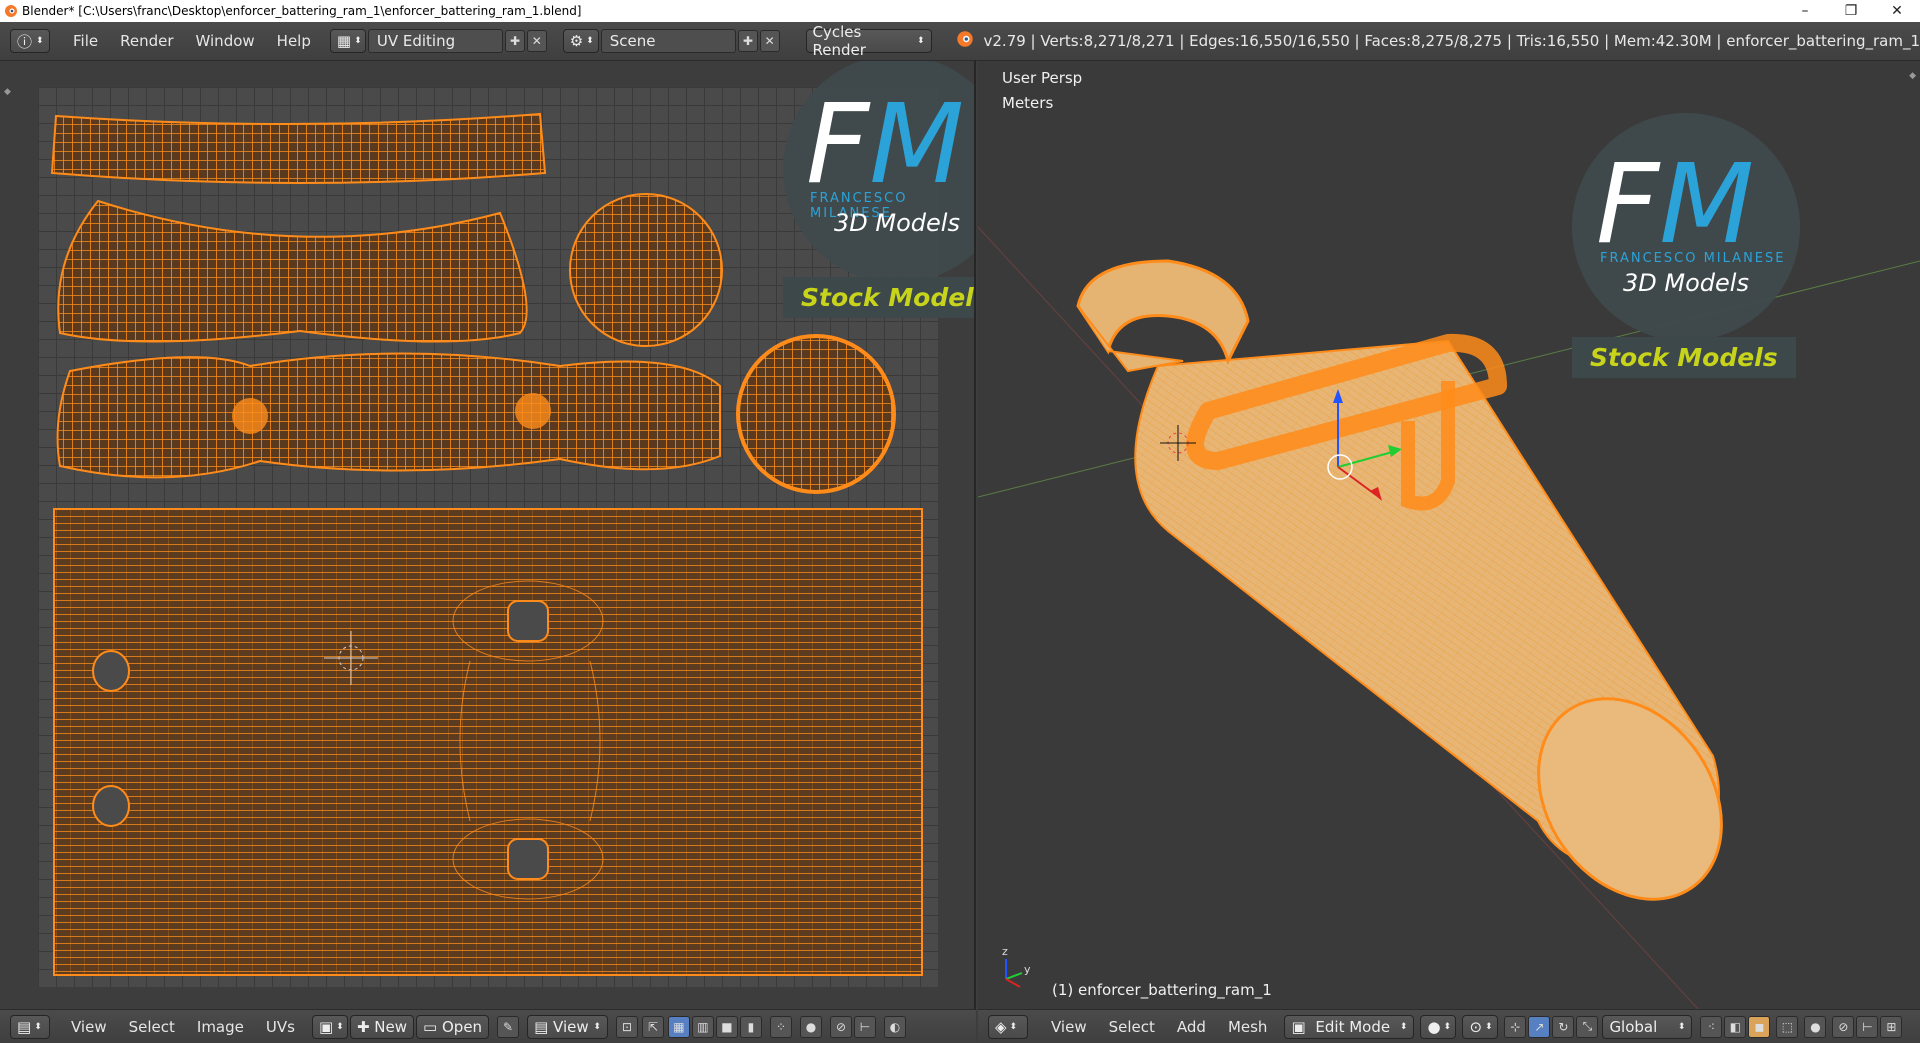  What do you see at coordinates (1787, 1026) in the screenshot?
I see `limit-selection-icon: ⬚` at bounding box center [1787, 1026].